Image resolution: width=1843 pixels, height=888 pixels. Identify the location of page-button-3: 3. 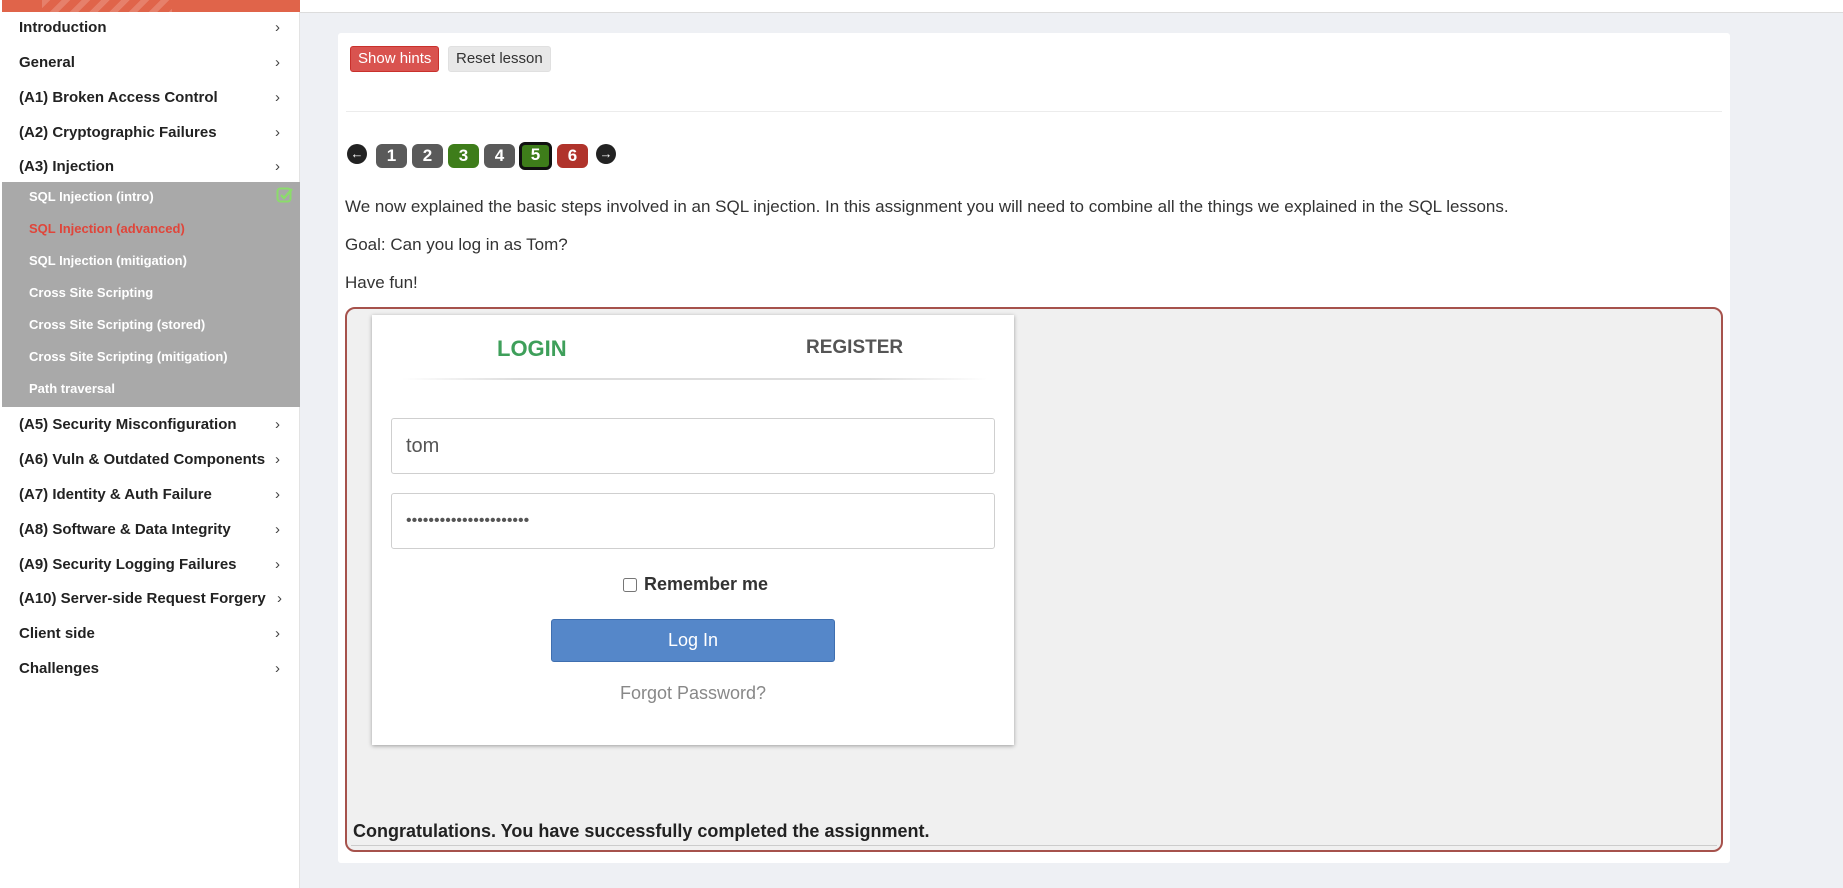
(463, 156).